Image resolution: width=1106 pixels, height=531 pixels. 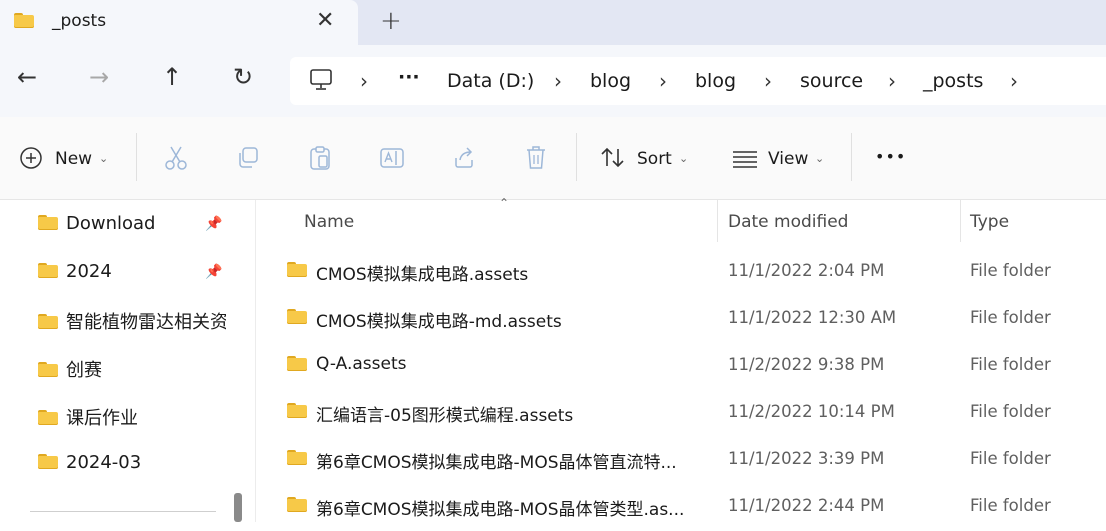 What do you see at coordinates (320, 158) in the screenshot?
I see `paste-icon` at bounding box center [320, 158].